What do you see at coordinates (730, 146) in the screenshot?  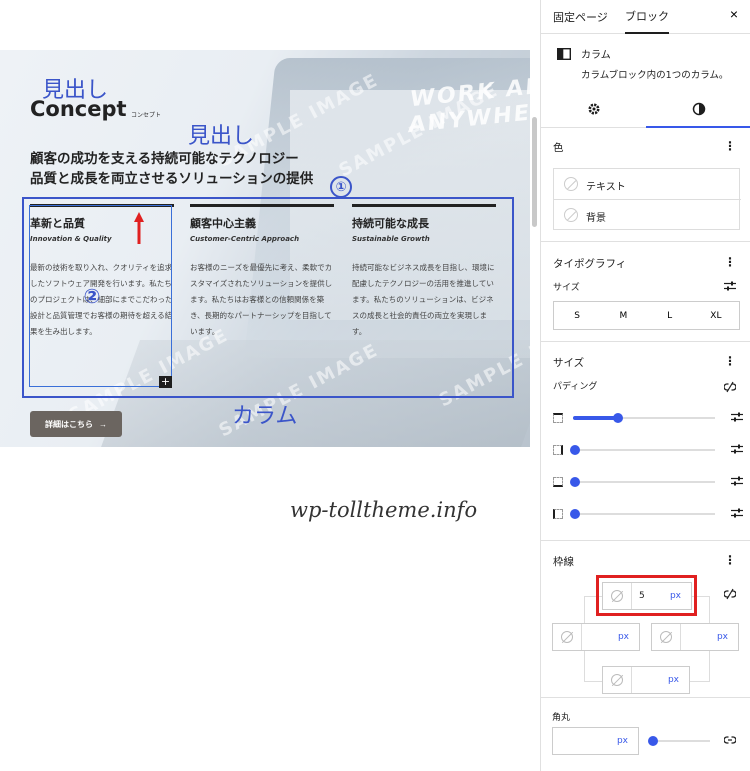 I see `color-options-icon: ⋮` at bounding box center [730, 146].